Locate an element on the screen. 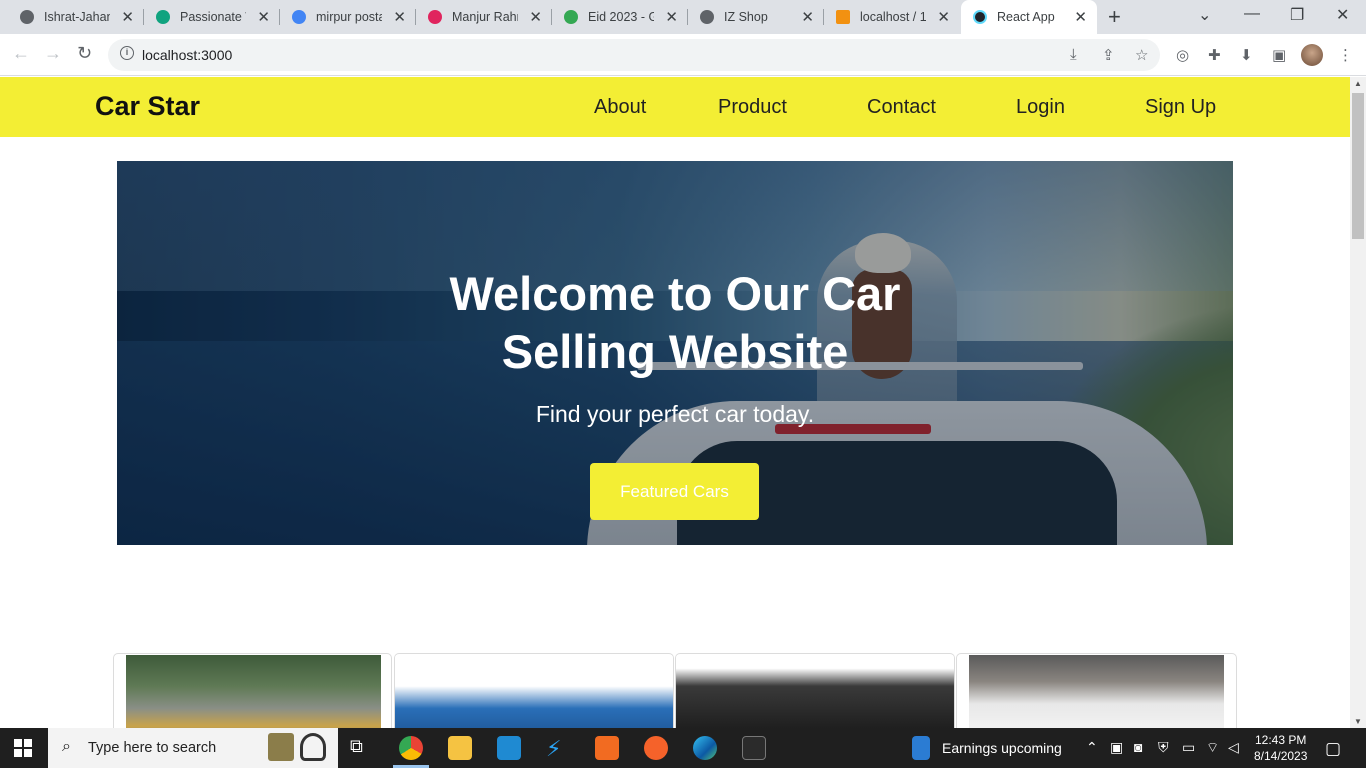 The height and width of the screenshot is (768, 1366). postman-icon is located at coordinates (656, 748).